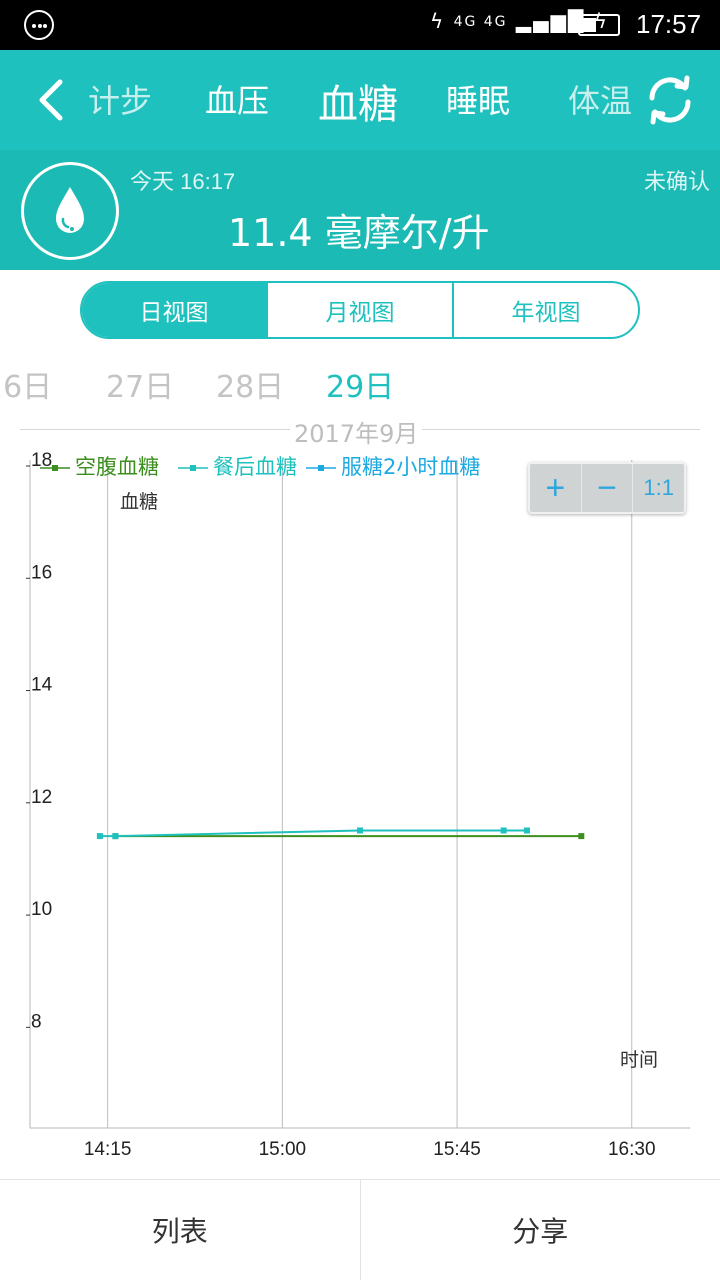 The image size is (720, 1280). What do you see at coordinates (410, 467) in the screenshot?
I see `legend-label: 服糖2小时血糖` at bounding box center [410, 467].